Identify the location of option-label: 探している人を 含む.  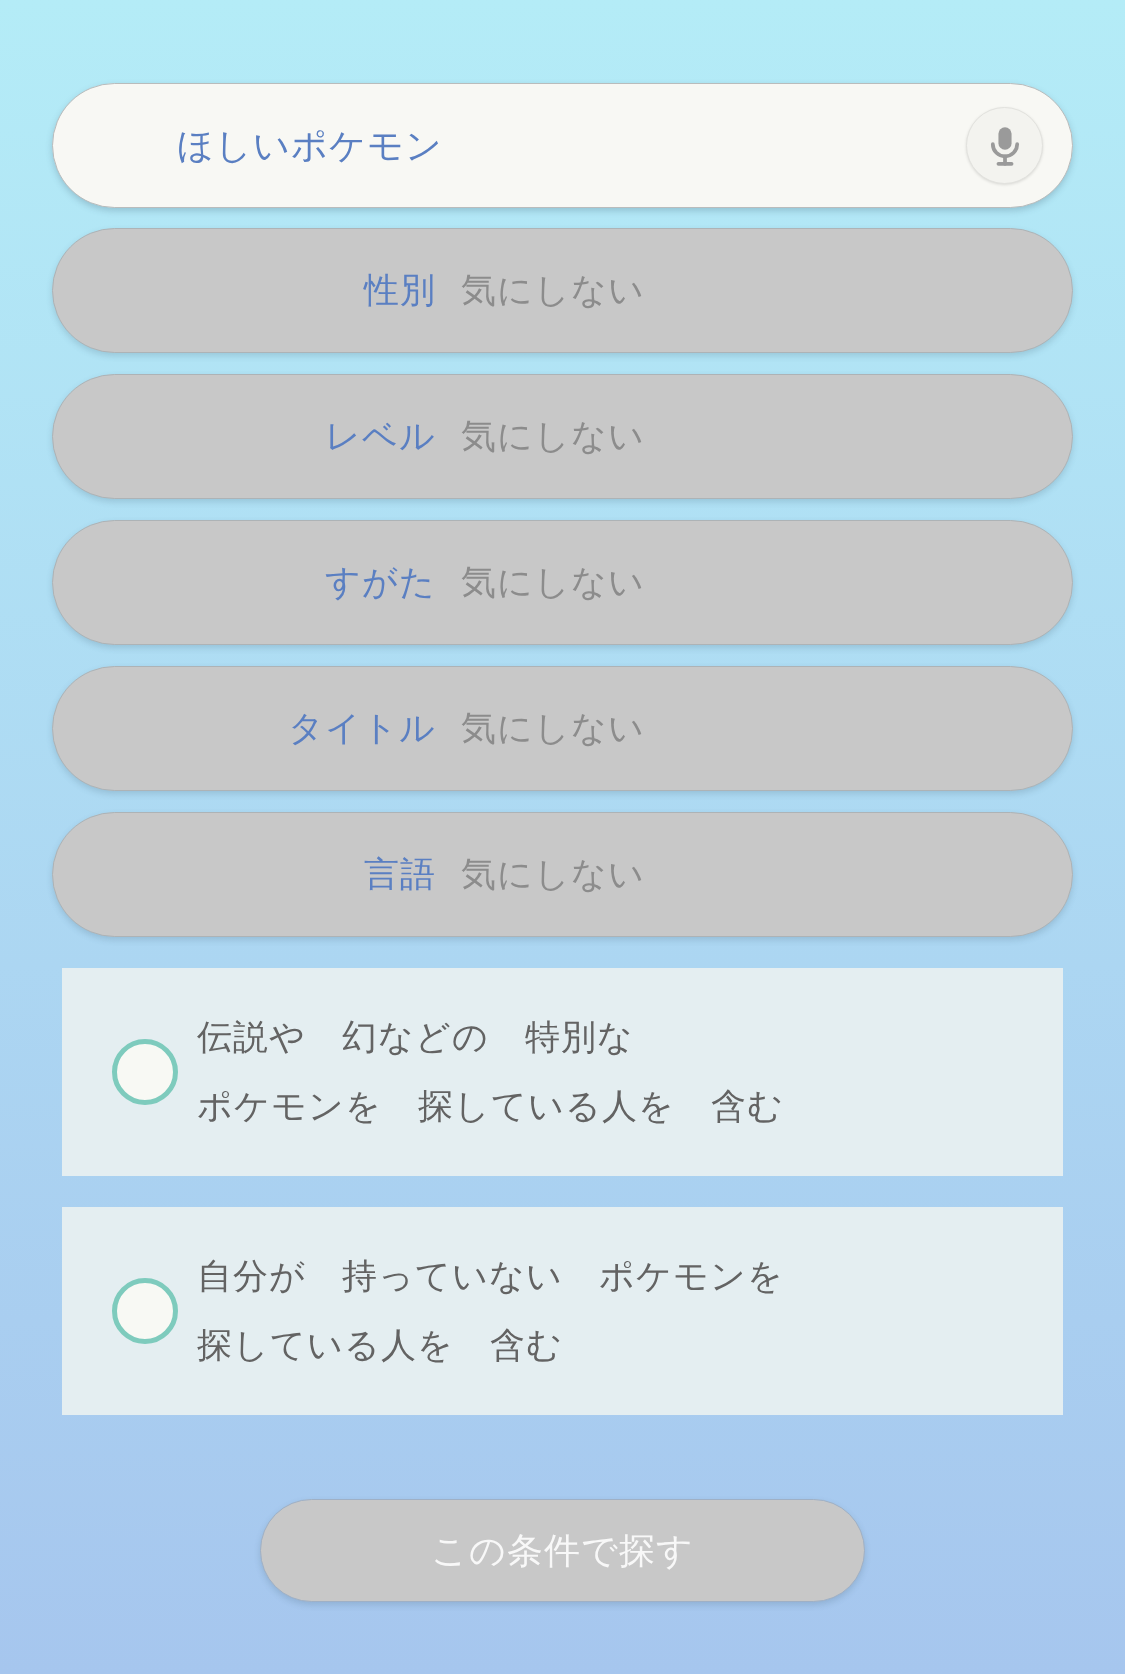
(380, 1345).